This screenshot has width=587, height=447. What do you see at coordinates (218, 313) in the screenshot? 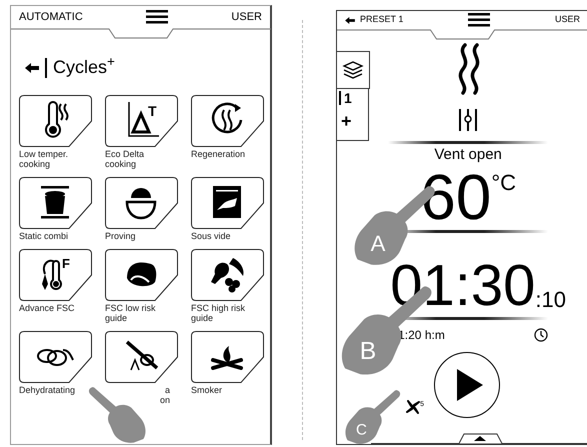
I see `cycle-label: FSC high risk guide` at bounding box center [218, 313].